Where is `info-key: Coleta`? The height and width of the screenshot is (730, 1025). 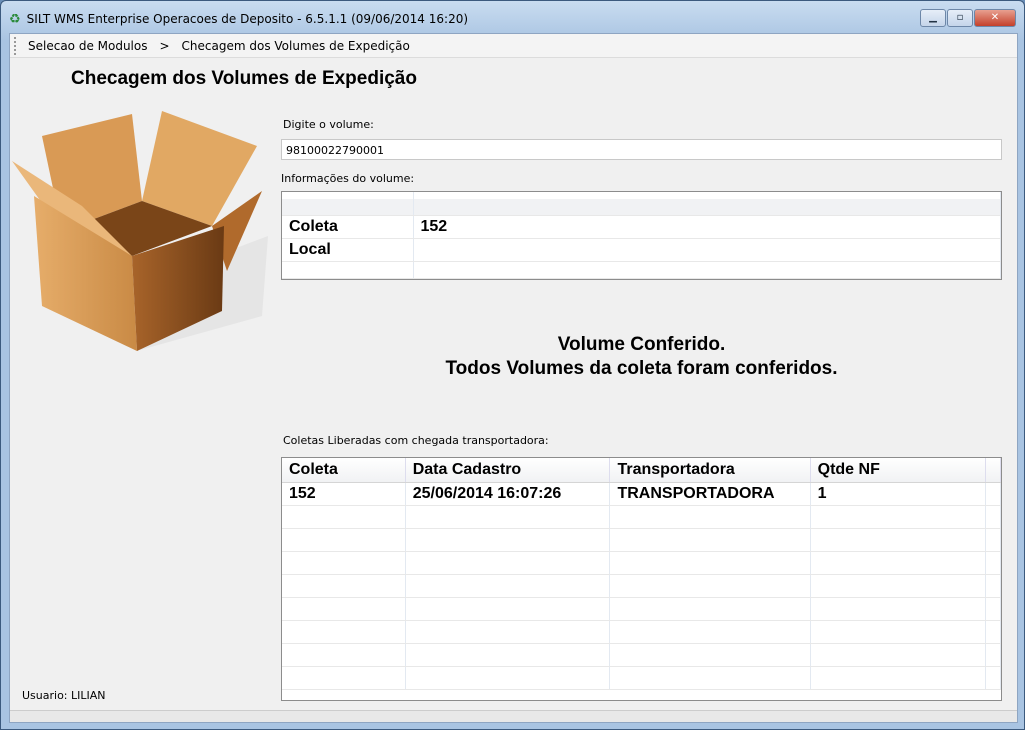 info-key: Coleta is located at coordinates (348, 227).